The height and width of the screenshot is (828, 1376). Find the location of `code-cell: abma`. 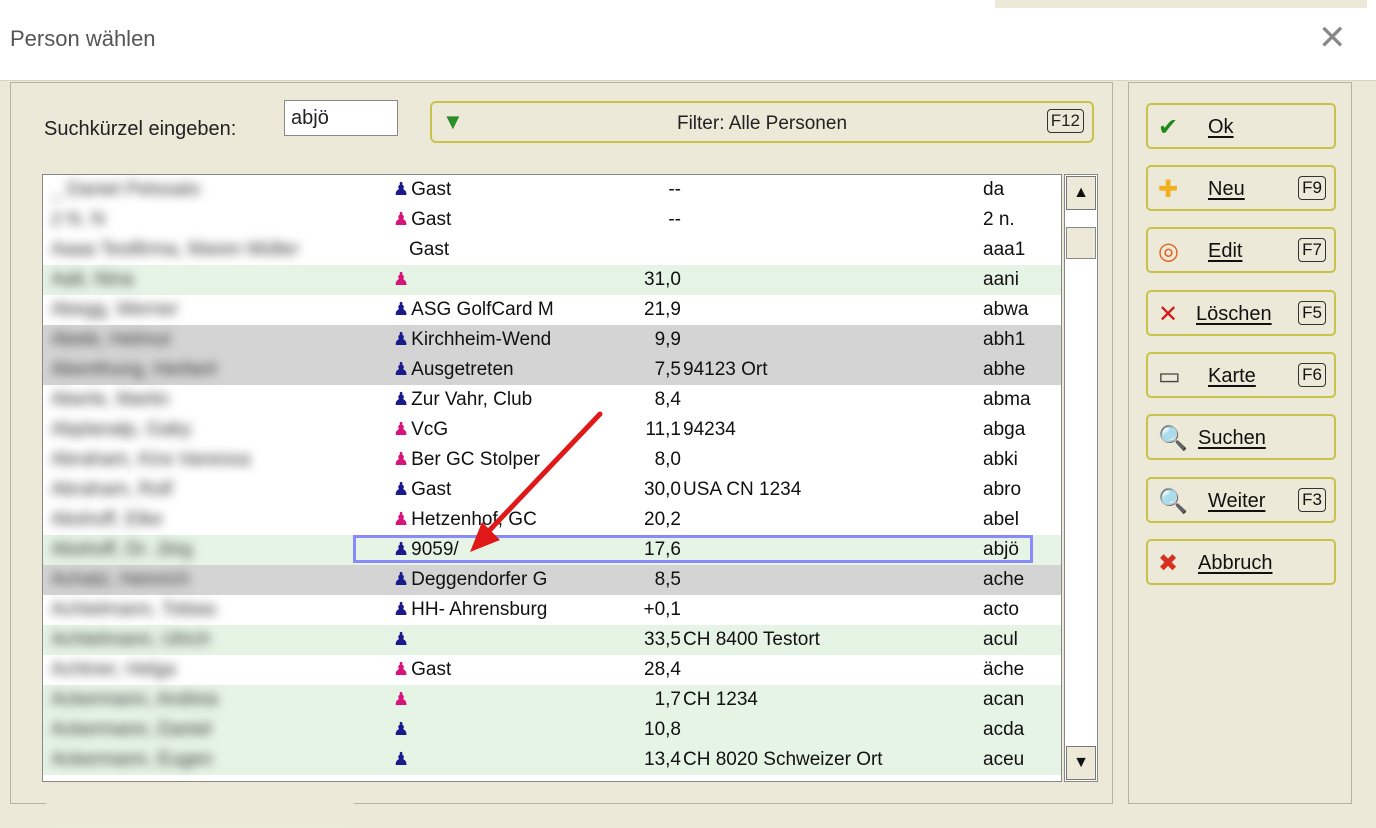

code-cell: abma is located at coordinates (1007, 399).